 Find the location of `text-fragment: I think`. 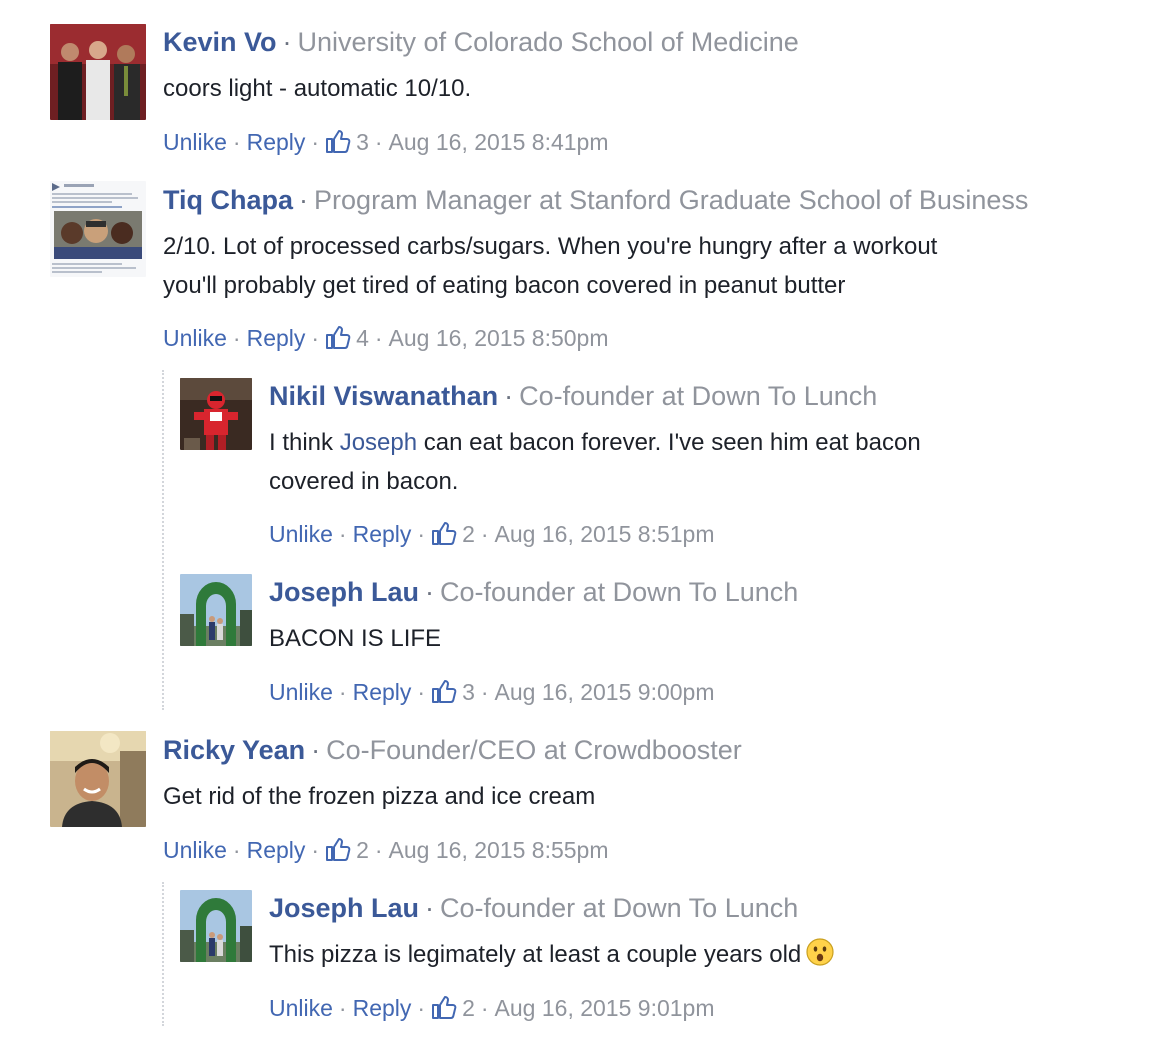

text-fragment: I think is located at coordinates (304, 442).